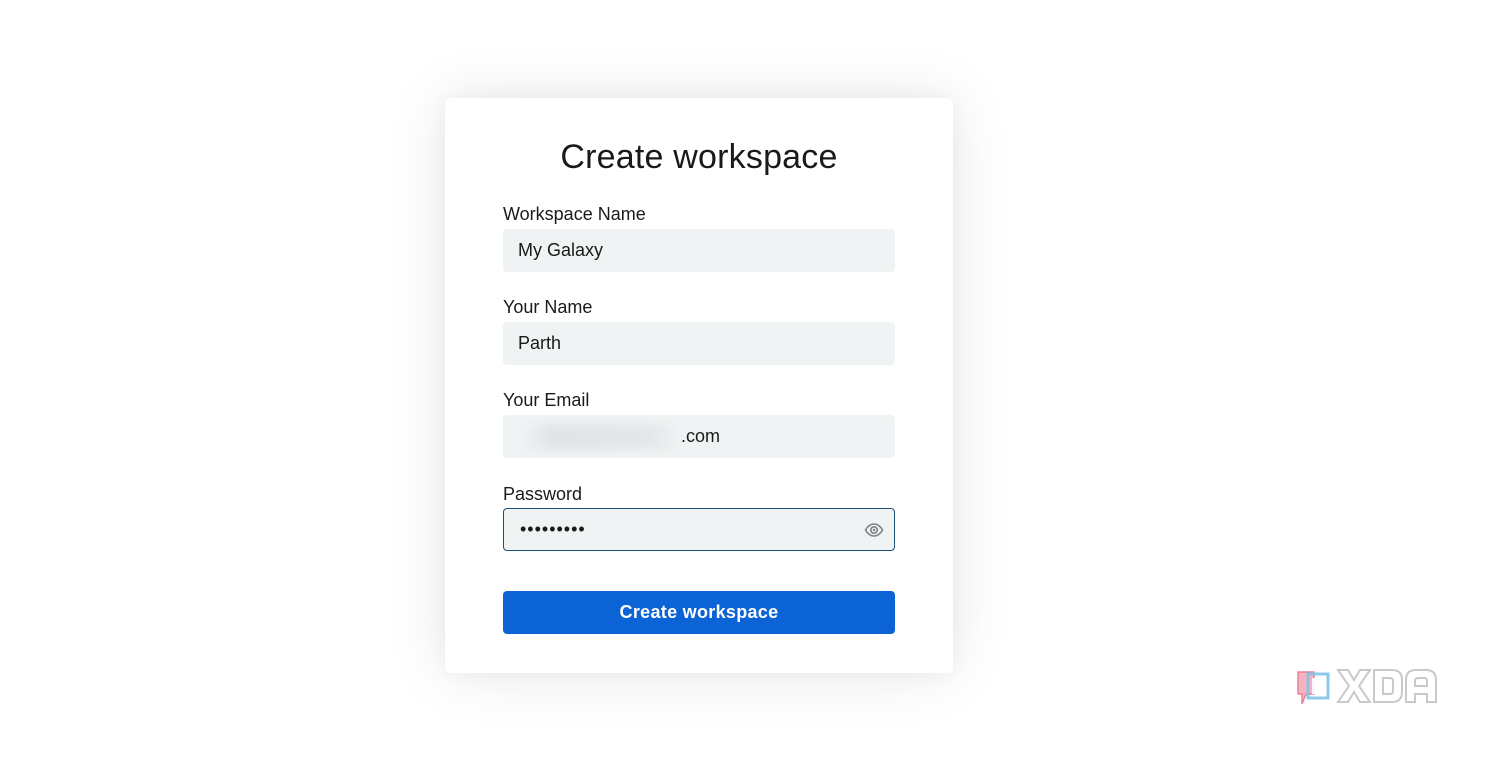  Describe the element at coordinates (699, 529) in the screenshot. I see `password-input: •••••••••` at that location.